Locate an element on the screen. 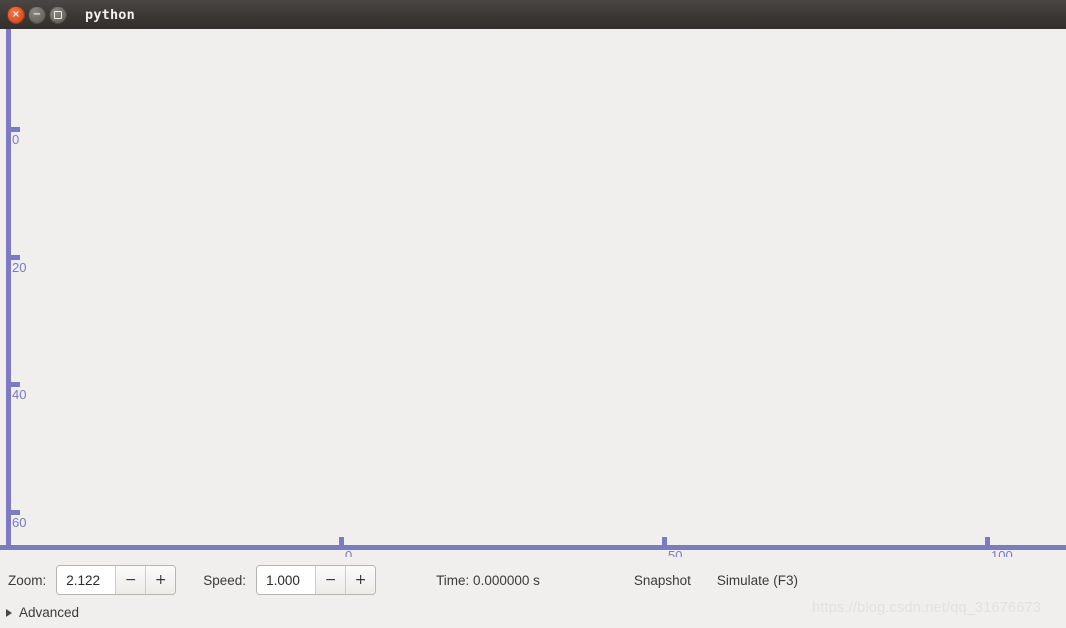  speed-stepper: 1.000 − + is located at coordinates (316, 580).